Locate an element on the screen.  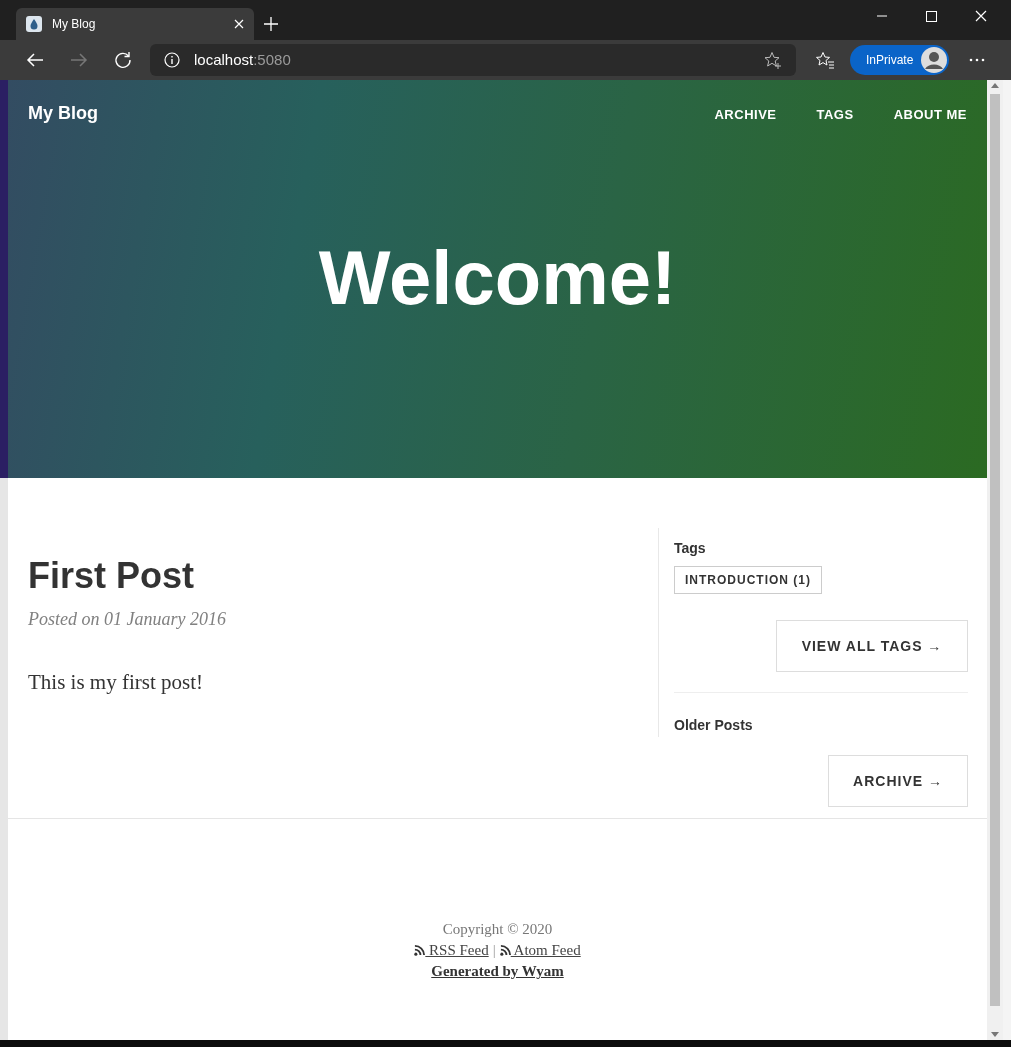
maximize-icon is located at coordinates (931, 16).